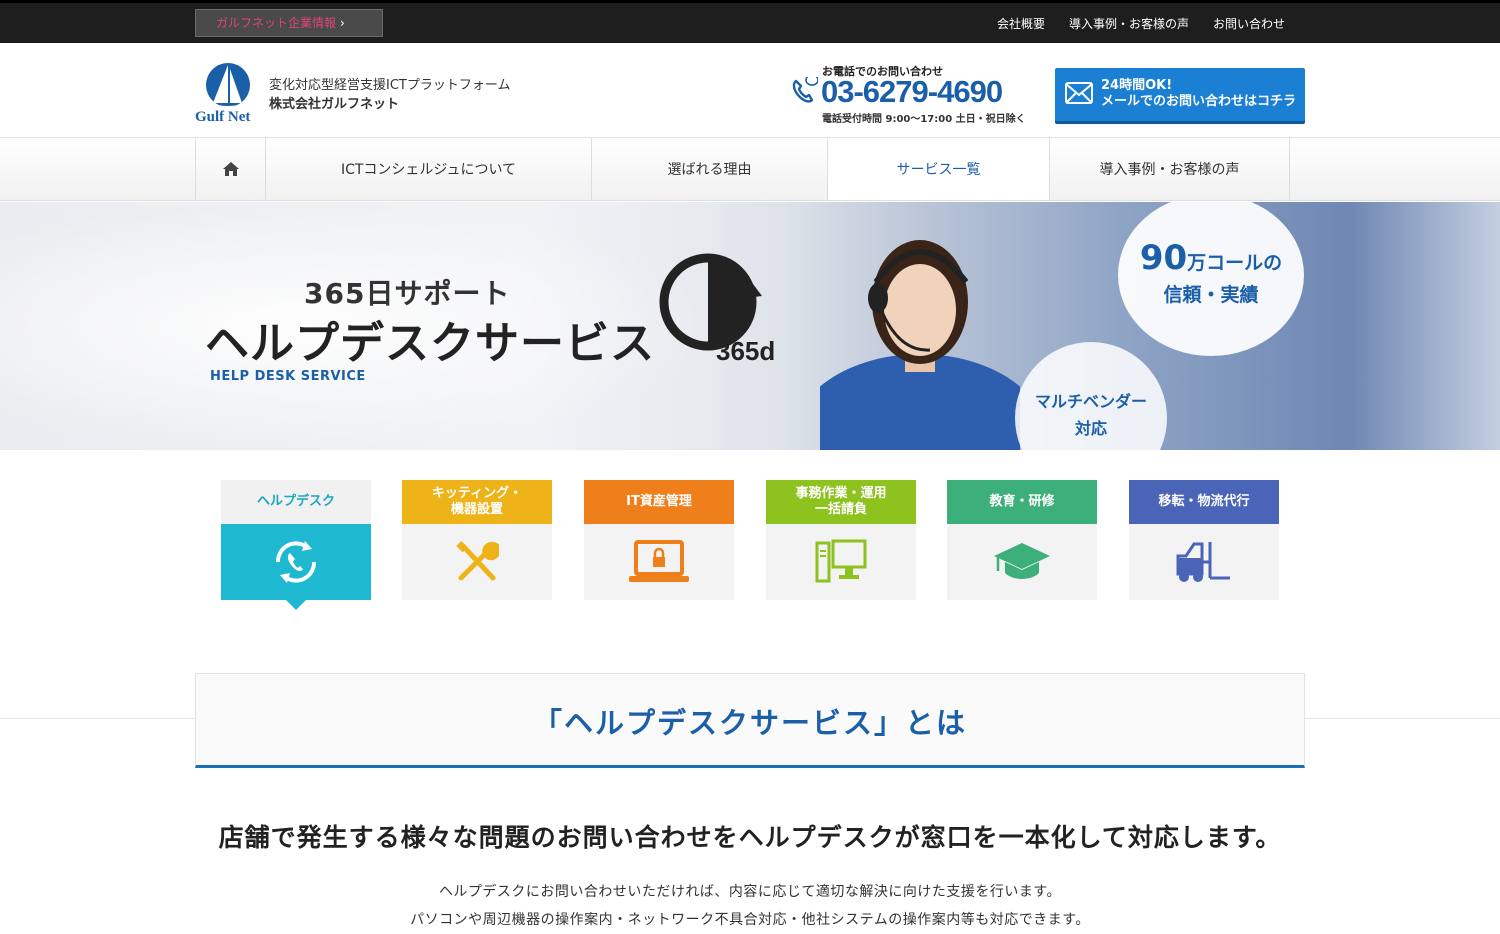  I want to click on tile-relocation: 移転・物流代行, so click(1204, 540).